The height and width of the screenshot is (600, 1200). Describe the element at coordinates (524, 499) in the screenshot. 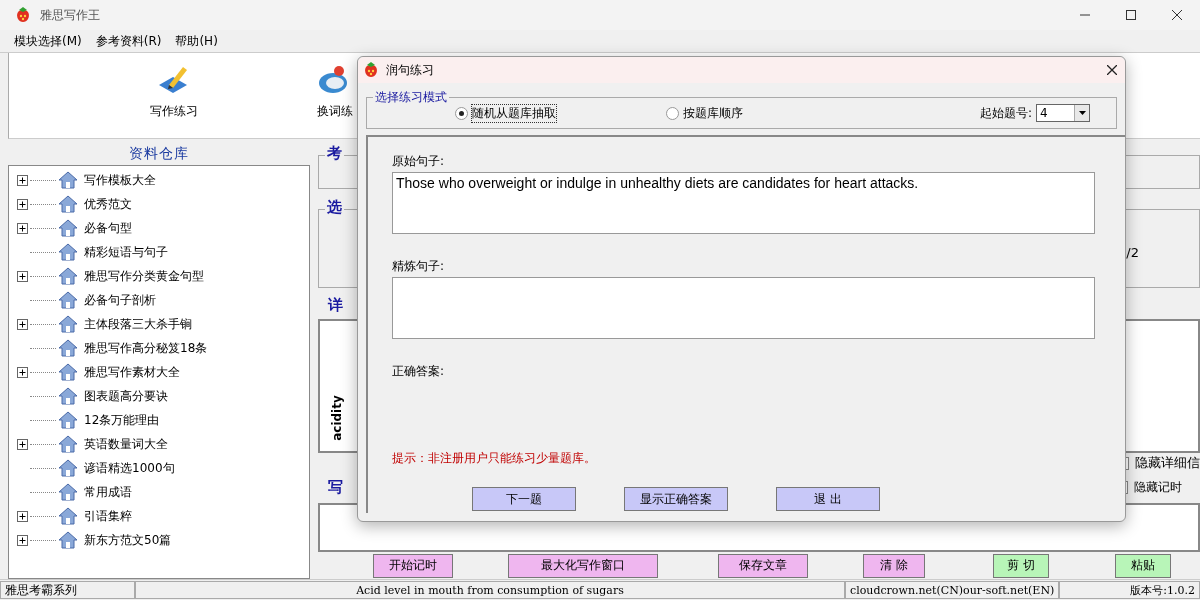

I see `dialog-button: 下一题` at that location.